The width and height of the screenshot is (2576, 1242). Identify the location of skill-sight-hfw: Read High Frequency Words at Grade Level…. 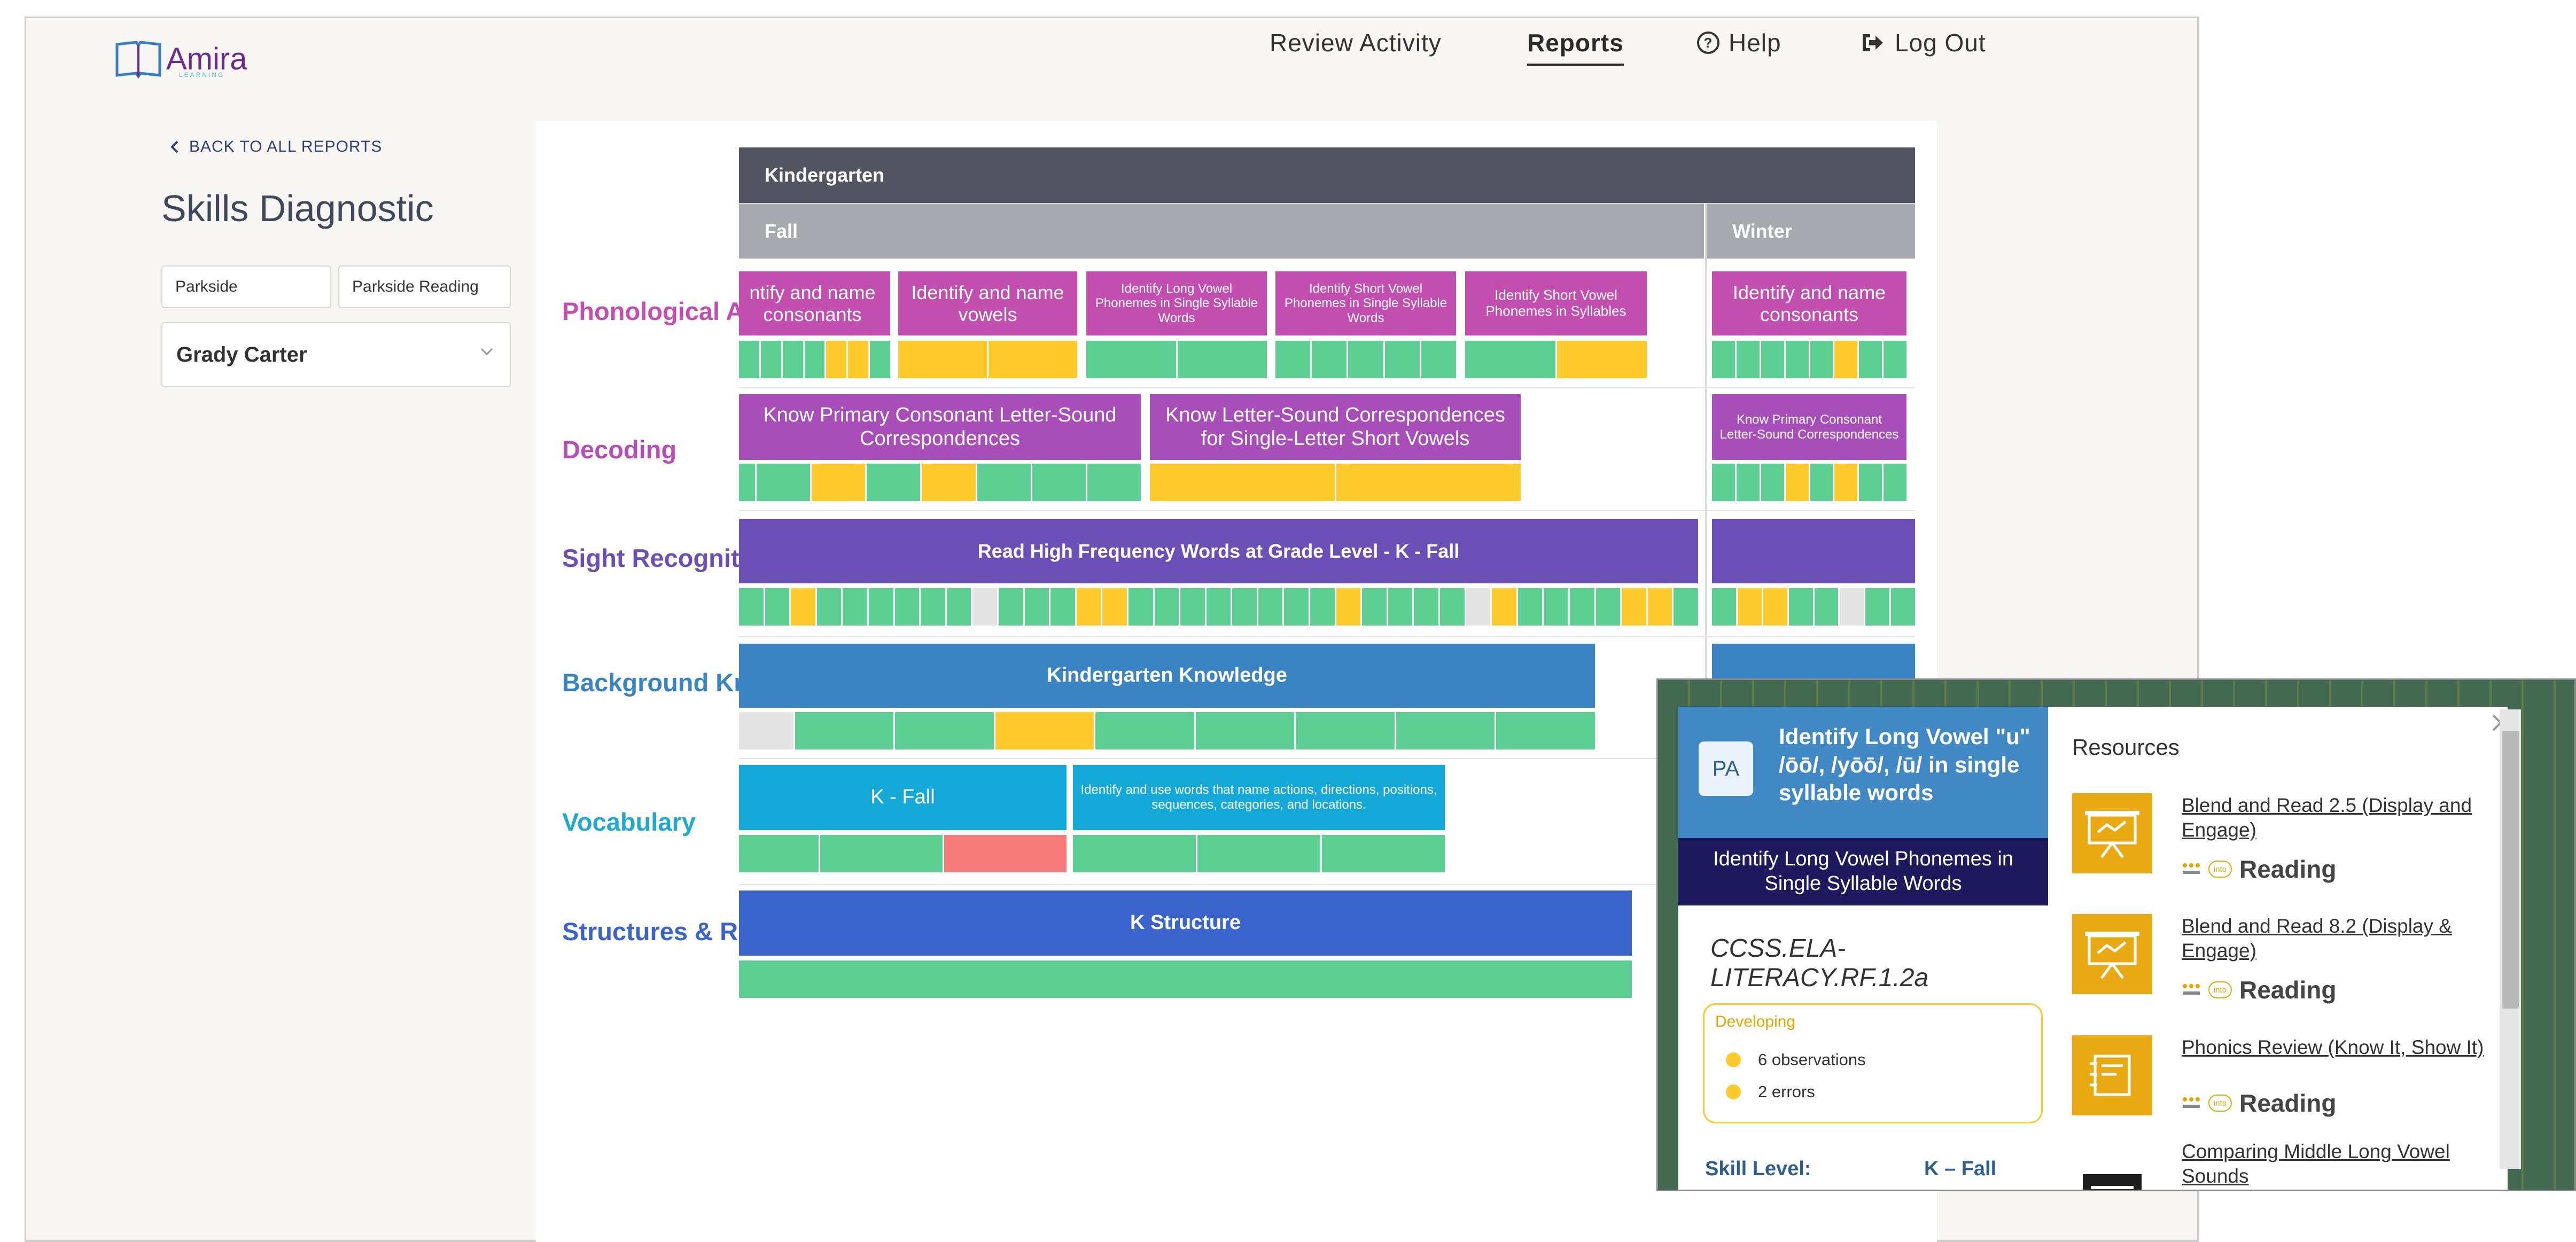
(1218, 551).